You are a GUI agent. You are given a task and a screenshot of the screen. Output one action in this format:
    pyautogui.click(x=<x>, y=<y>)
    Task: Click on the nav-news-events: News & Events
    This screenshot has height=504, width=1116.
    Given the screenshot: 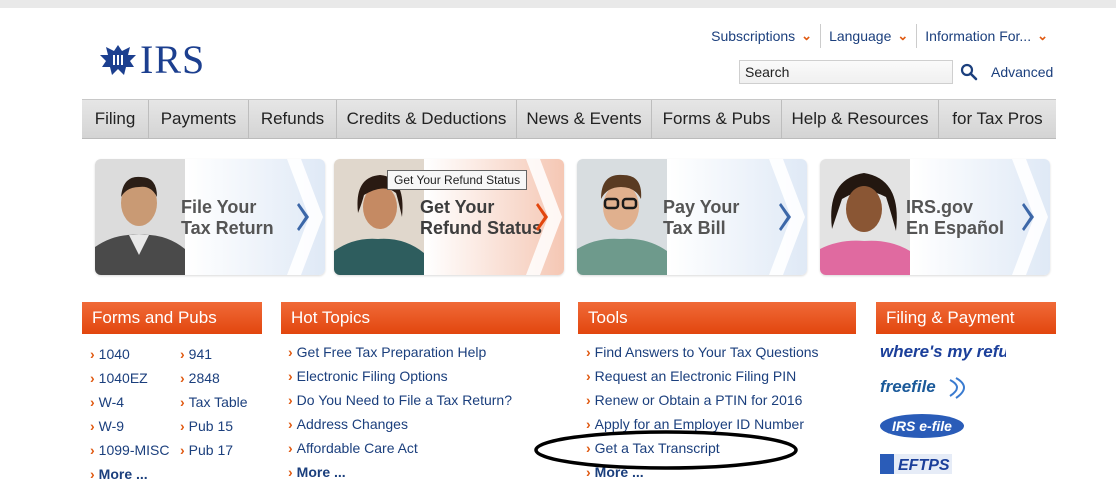 What is the action you would take?
    pyautogui.click(x=584, y=119)
    